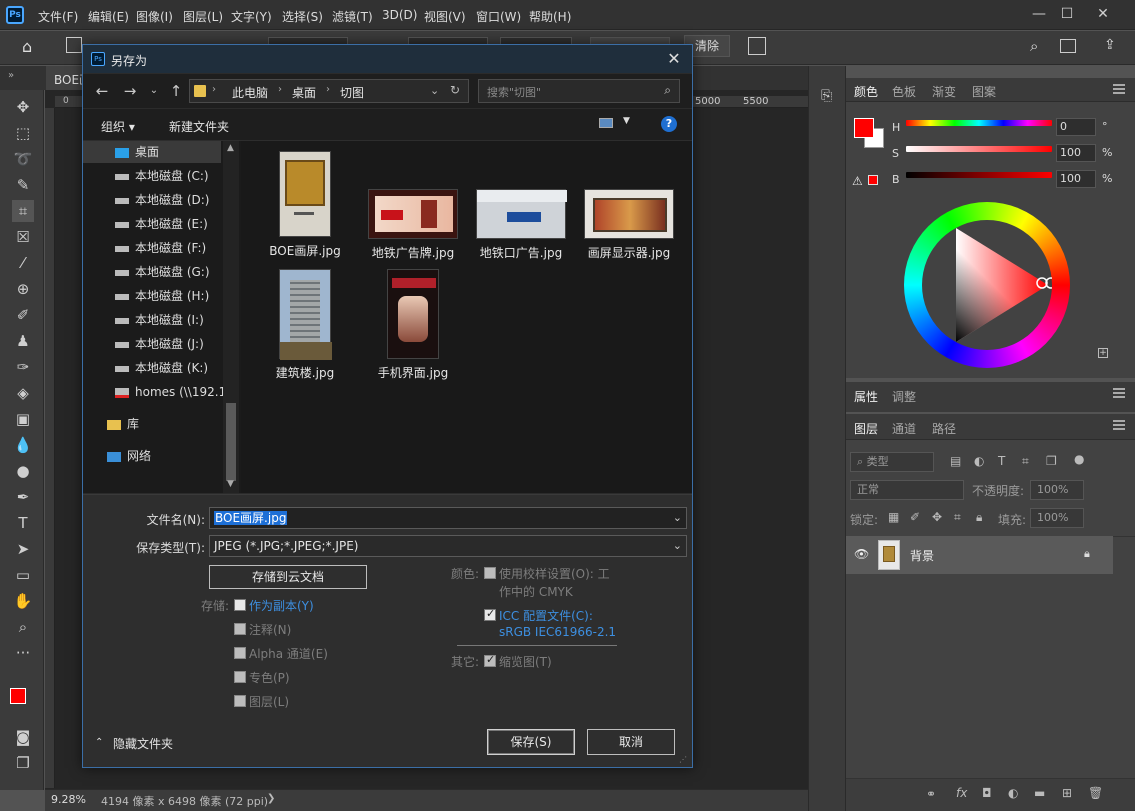  What do you see at coordinates (176, 91) in the screenshot?
I see `up-arrow-icon: ↑` at bounding box center [176, 91].